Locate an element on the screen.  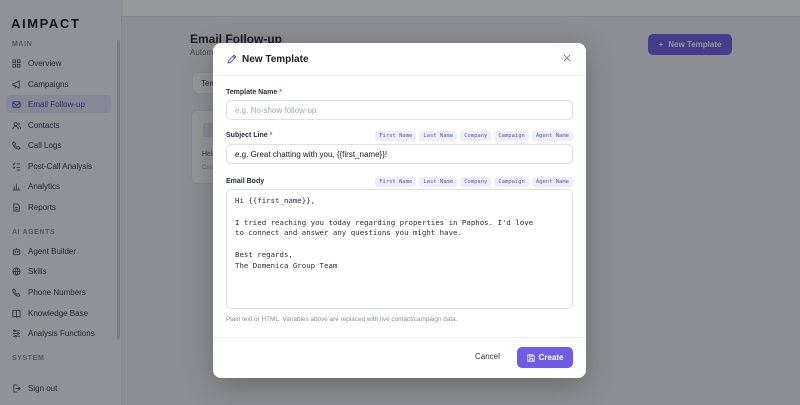
create-button: Create is located at coordinates (545, 357).